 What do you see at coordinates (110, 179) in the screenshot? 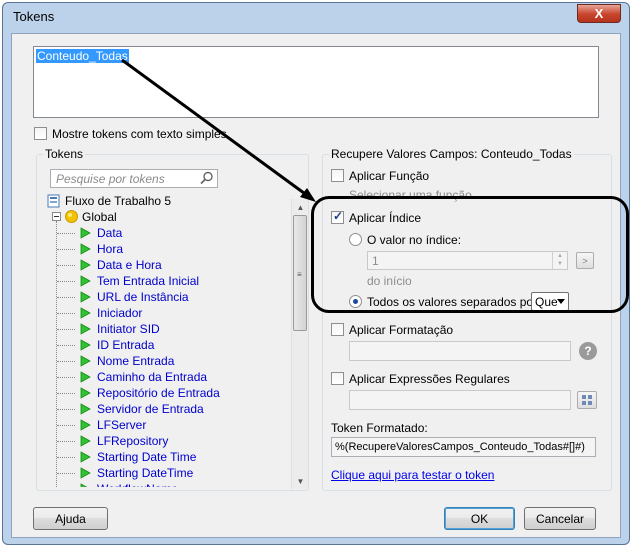
I see `token-search-placeholder: Pesquise por tokens` at bounding box center [110, 179].